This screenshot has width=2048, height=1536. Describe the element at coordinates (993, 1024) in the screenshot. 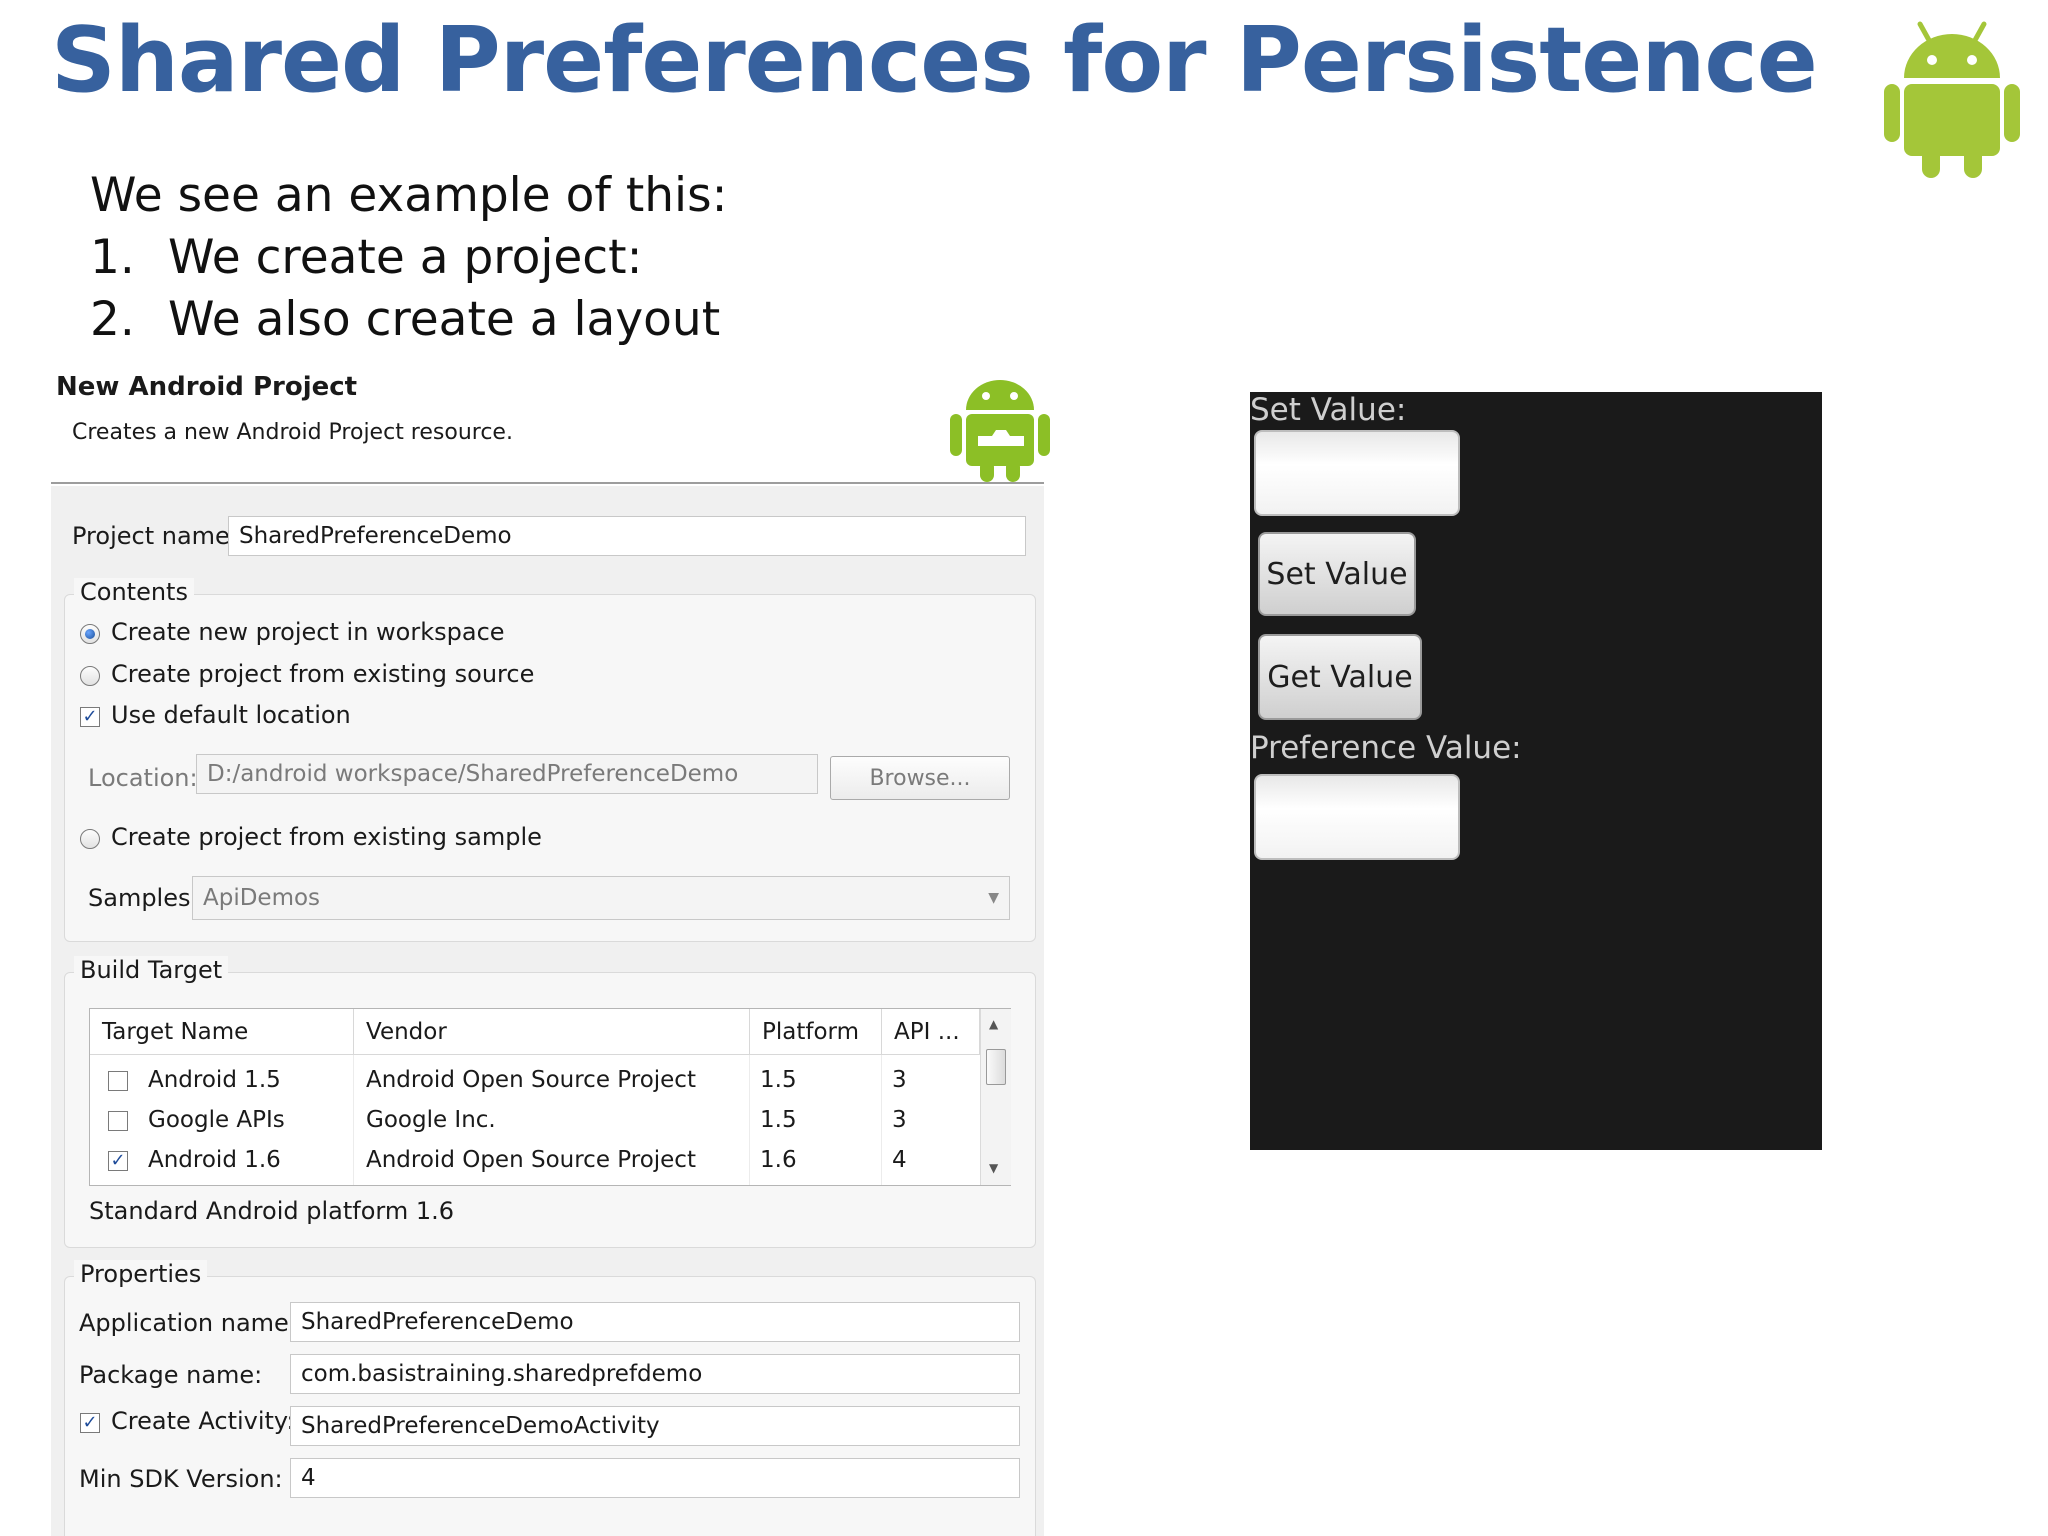

I see `scroll-up-icon: ▲` at that location.